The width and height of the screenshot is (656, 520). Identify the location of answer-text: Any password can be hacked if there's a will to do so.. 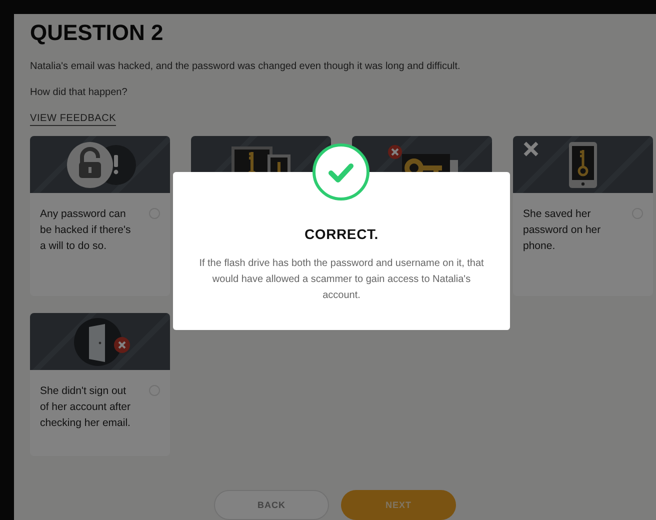
(86, 230).